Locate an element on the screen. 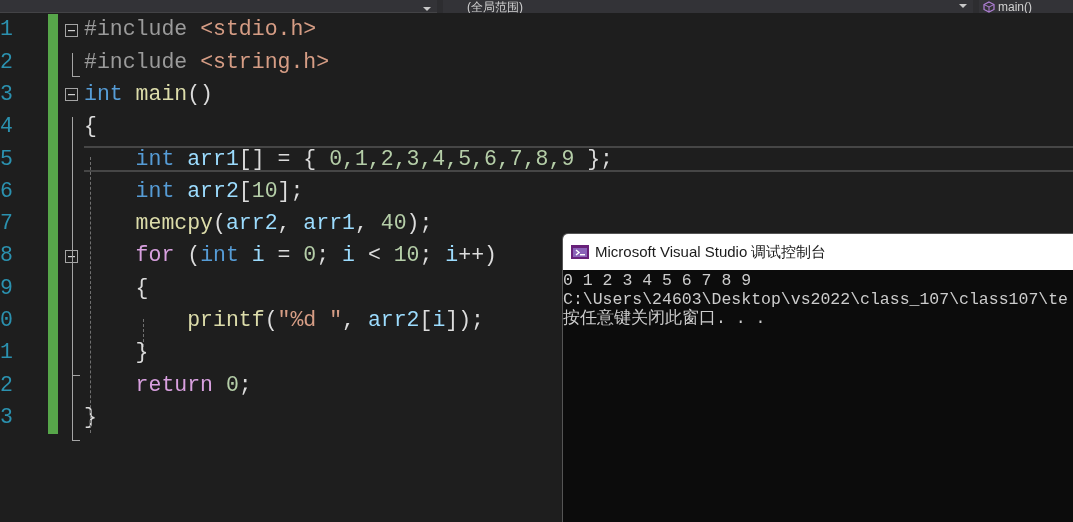 The width and height of the screenshot is (1073, 522). scope-value: (全局范围) is located at coordinates (495, 6).